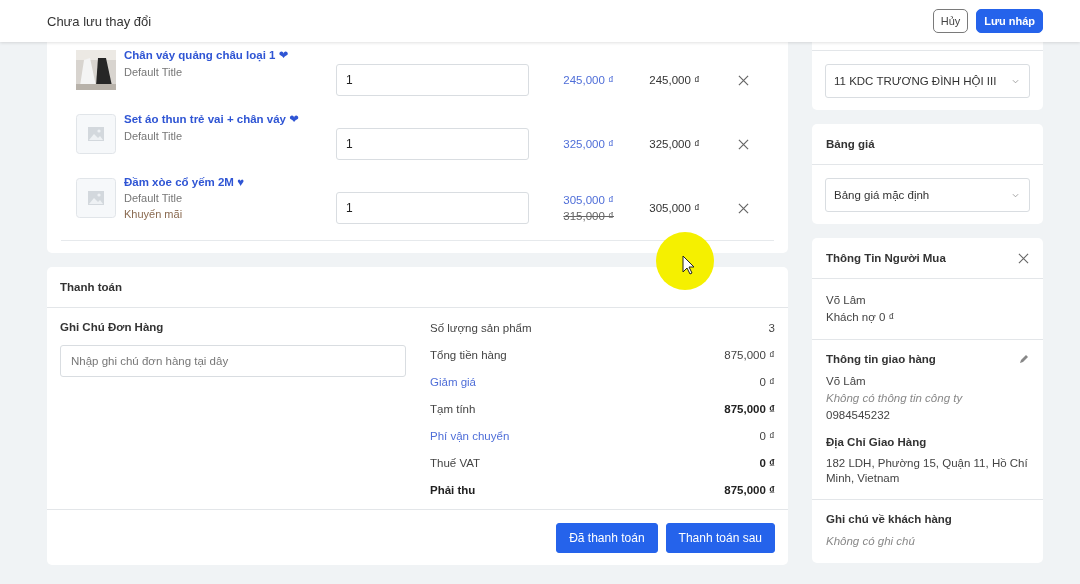 This screenshot has width=1080, height=584. What do you see at coordinates (588, 144) in the screenshot?
I see `price-link: 325,000 ₫` at bounding box center [588, 144].